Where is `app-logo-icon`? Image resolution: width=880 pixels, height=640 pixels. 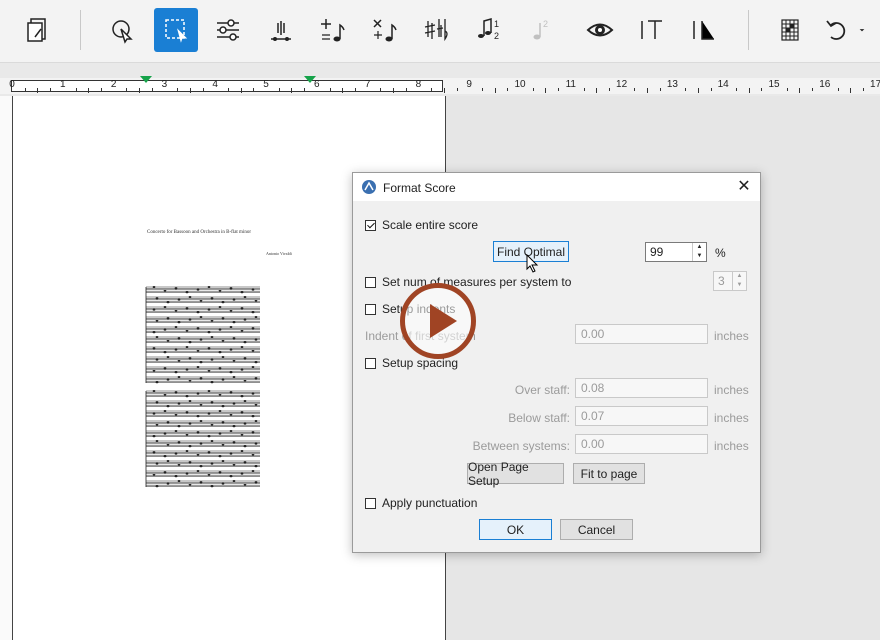 app-logo-icon is located at coordinates (369, 187).